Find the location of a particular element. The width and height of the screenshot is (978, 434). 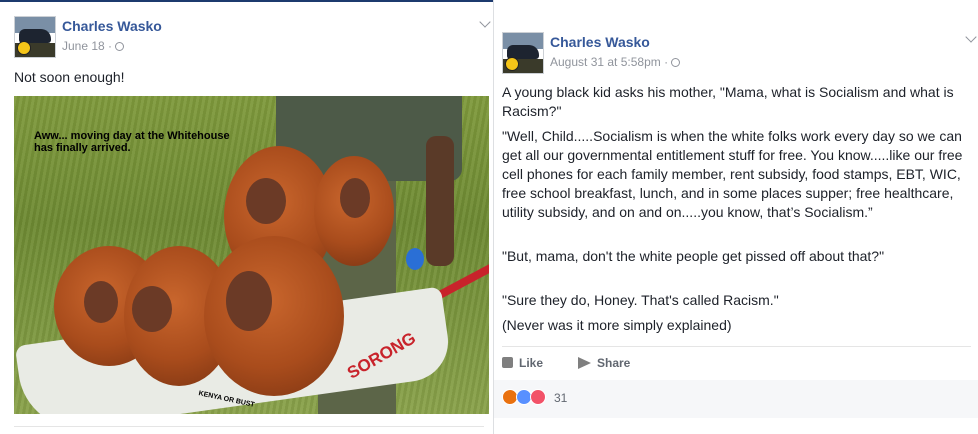

post-timestamp: August 31 at 5:58pm · is located at coordinates (615, 62).